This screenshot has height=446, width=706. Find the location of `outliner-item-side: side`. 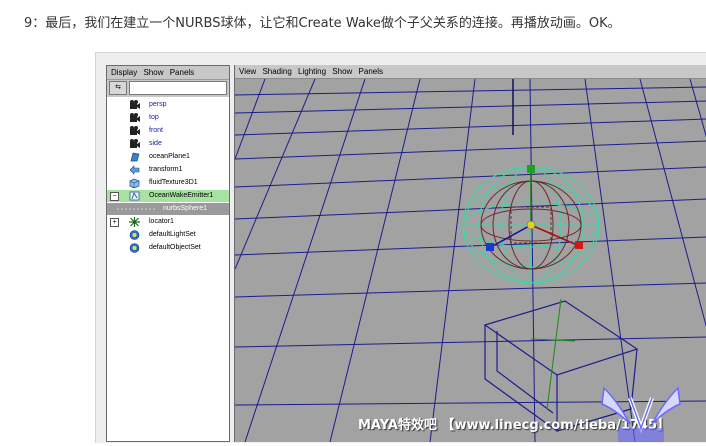

outliner-item-side: side is located at coordinates (168, 144).